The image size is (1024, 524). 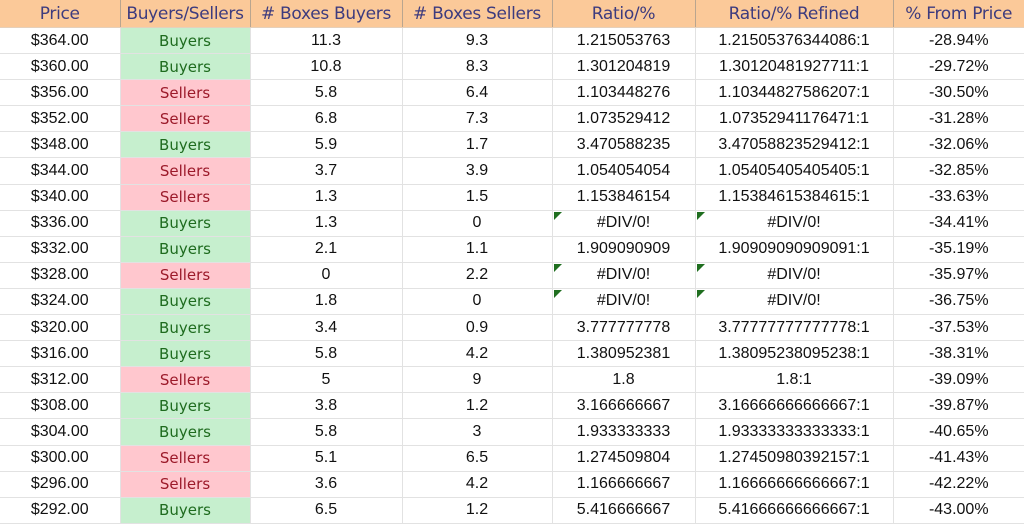 I want to click on cell-pct-from-price: -37.53%, so click(x=958, y=328).